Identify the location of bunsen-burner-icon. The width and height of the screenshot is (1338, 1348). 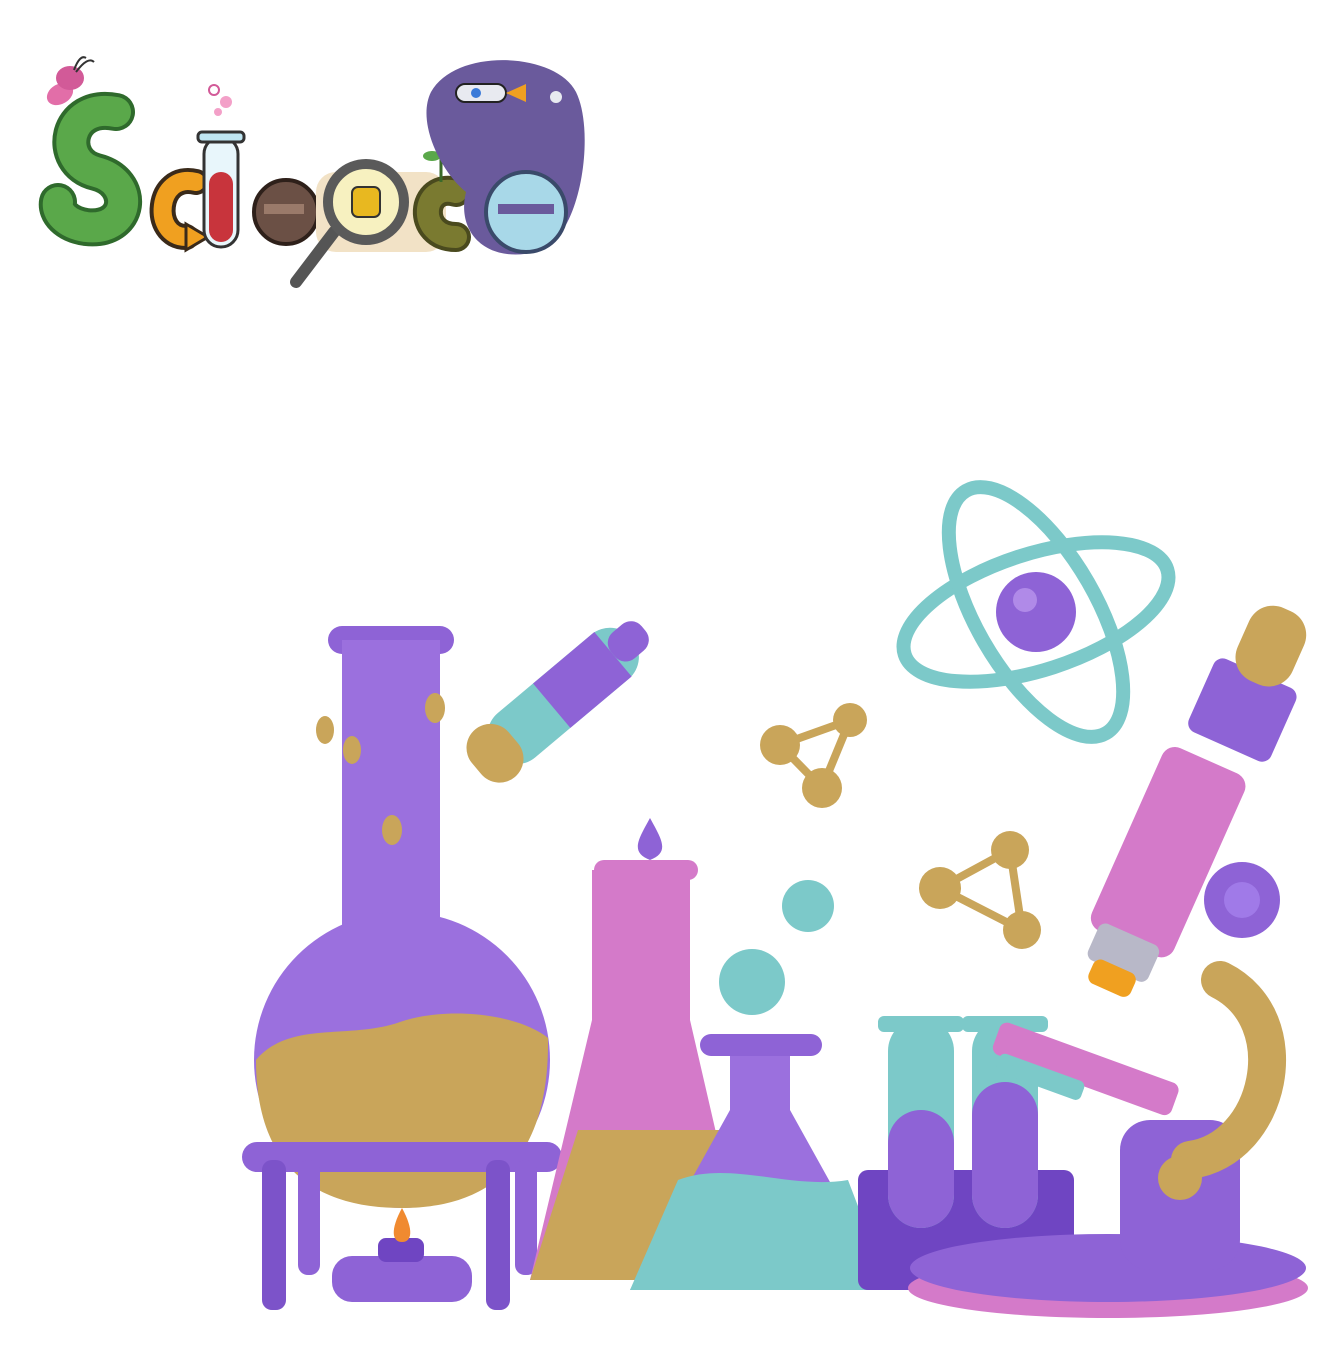
(402, 1255).